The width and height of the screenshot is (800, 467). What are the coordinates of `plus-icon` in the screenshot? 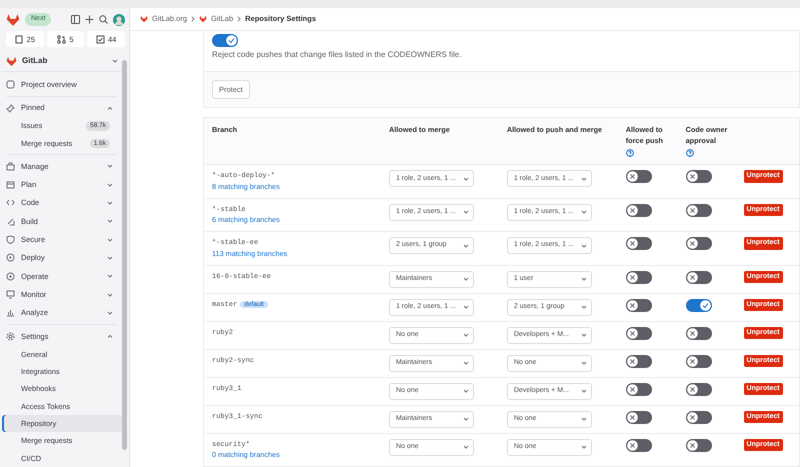 It's located at (89, 19).